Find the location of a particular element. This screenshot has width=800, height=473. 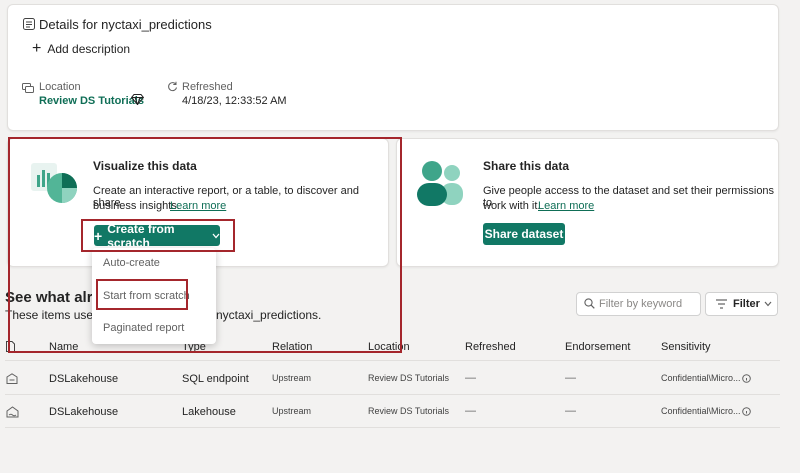

refreshed-label: Refreshed is located at coordinates (207, 87).